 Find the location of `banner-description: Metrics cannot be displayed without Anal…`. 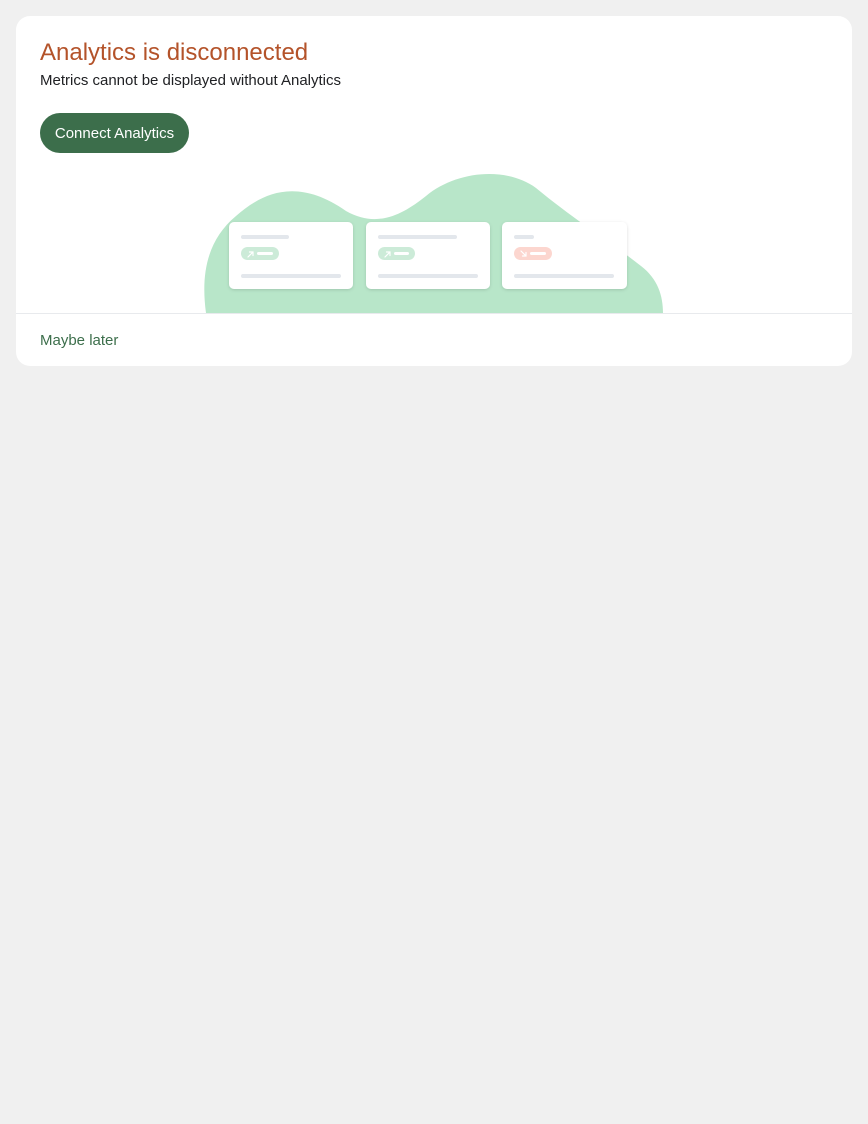

banner-description: Metrics cannot be displayed without Anal… is located at coordinates (190, 80).